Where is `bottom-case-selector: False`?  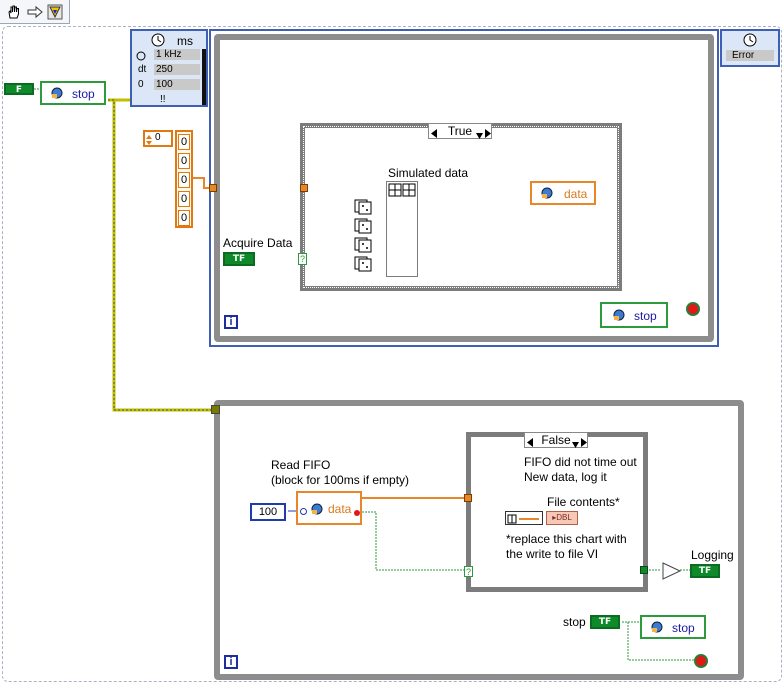
bottom-case-selector: False is located at coordinates (556, 440).